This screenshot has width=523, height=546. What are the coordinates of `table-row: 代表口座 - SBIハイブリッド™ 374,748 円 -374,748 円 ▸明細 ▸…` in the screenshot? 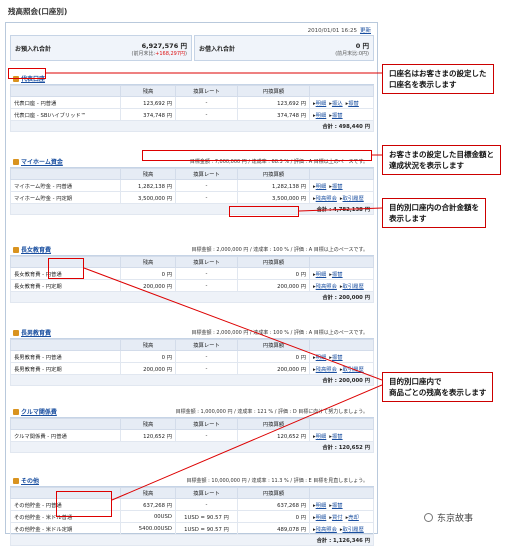 It's located at (192, 114).